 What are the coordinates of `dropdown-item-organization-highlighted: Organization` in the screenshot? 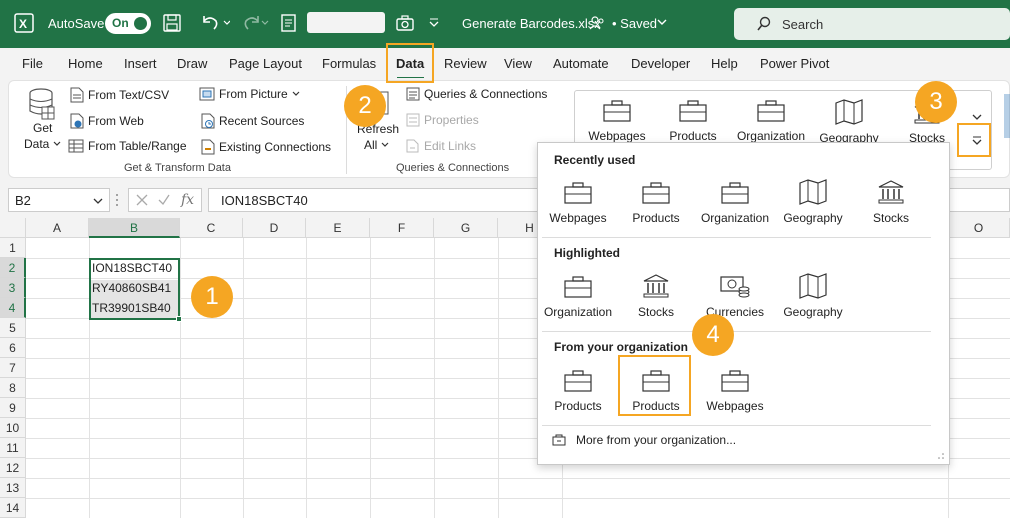 It's located at (578, 297).